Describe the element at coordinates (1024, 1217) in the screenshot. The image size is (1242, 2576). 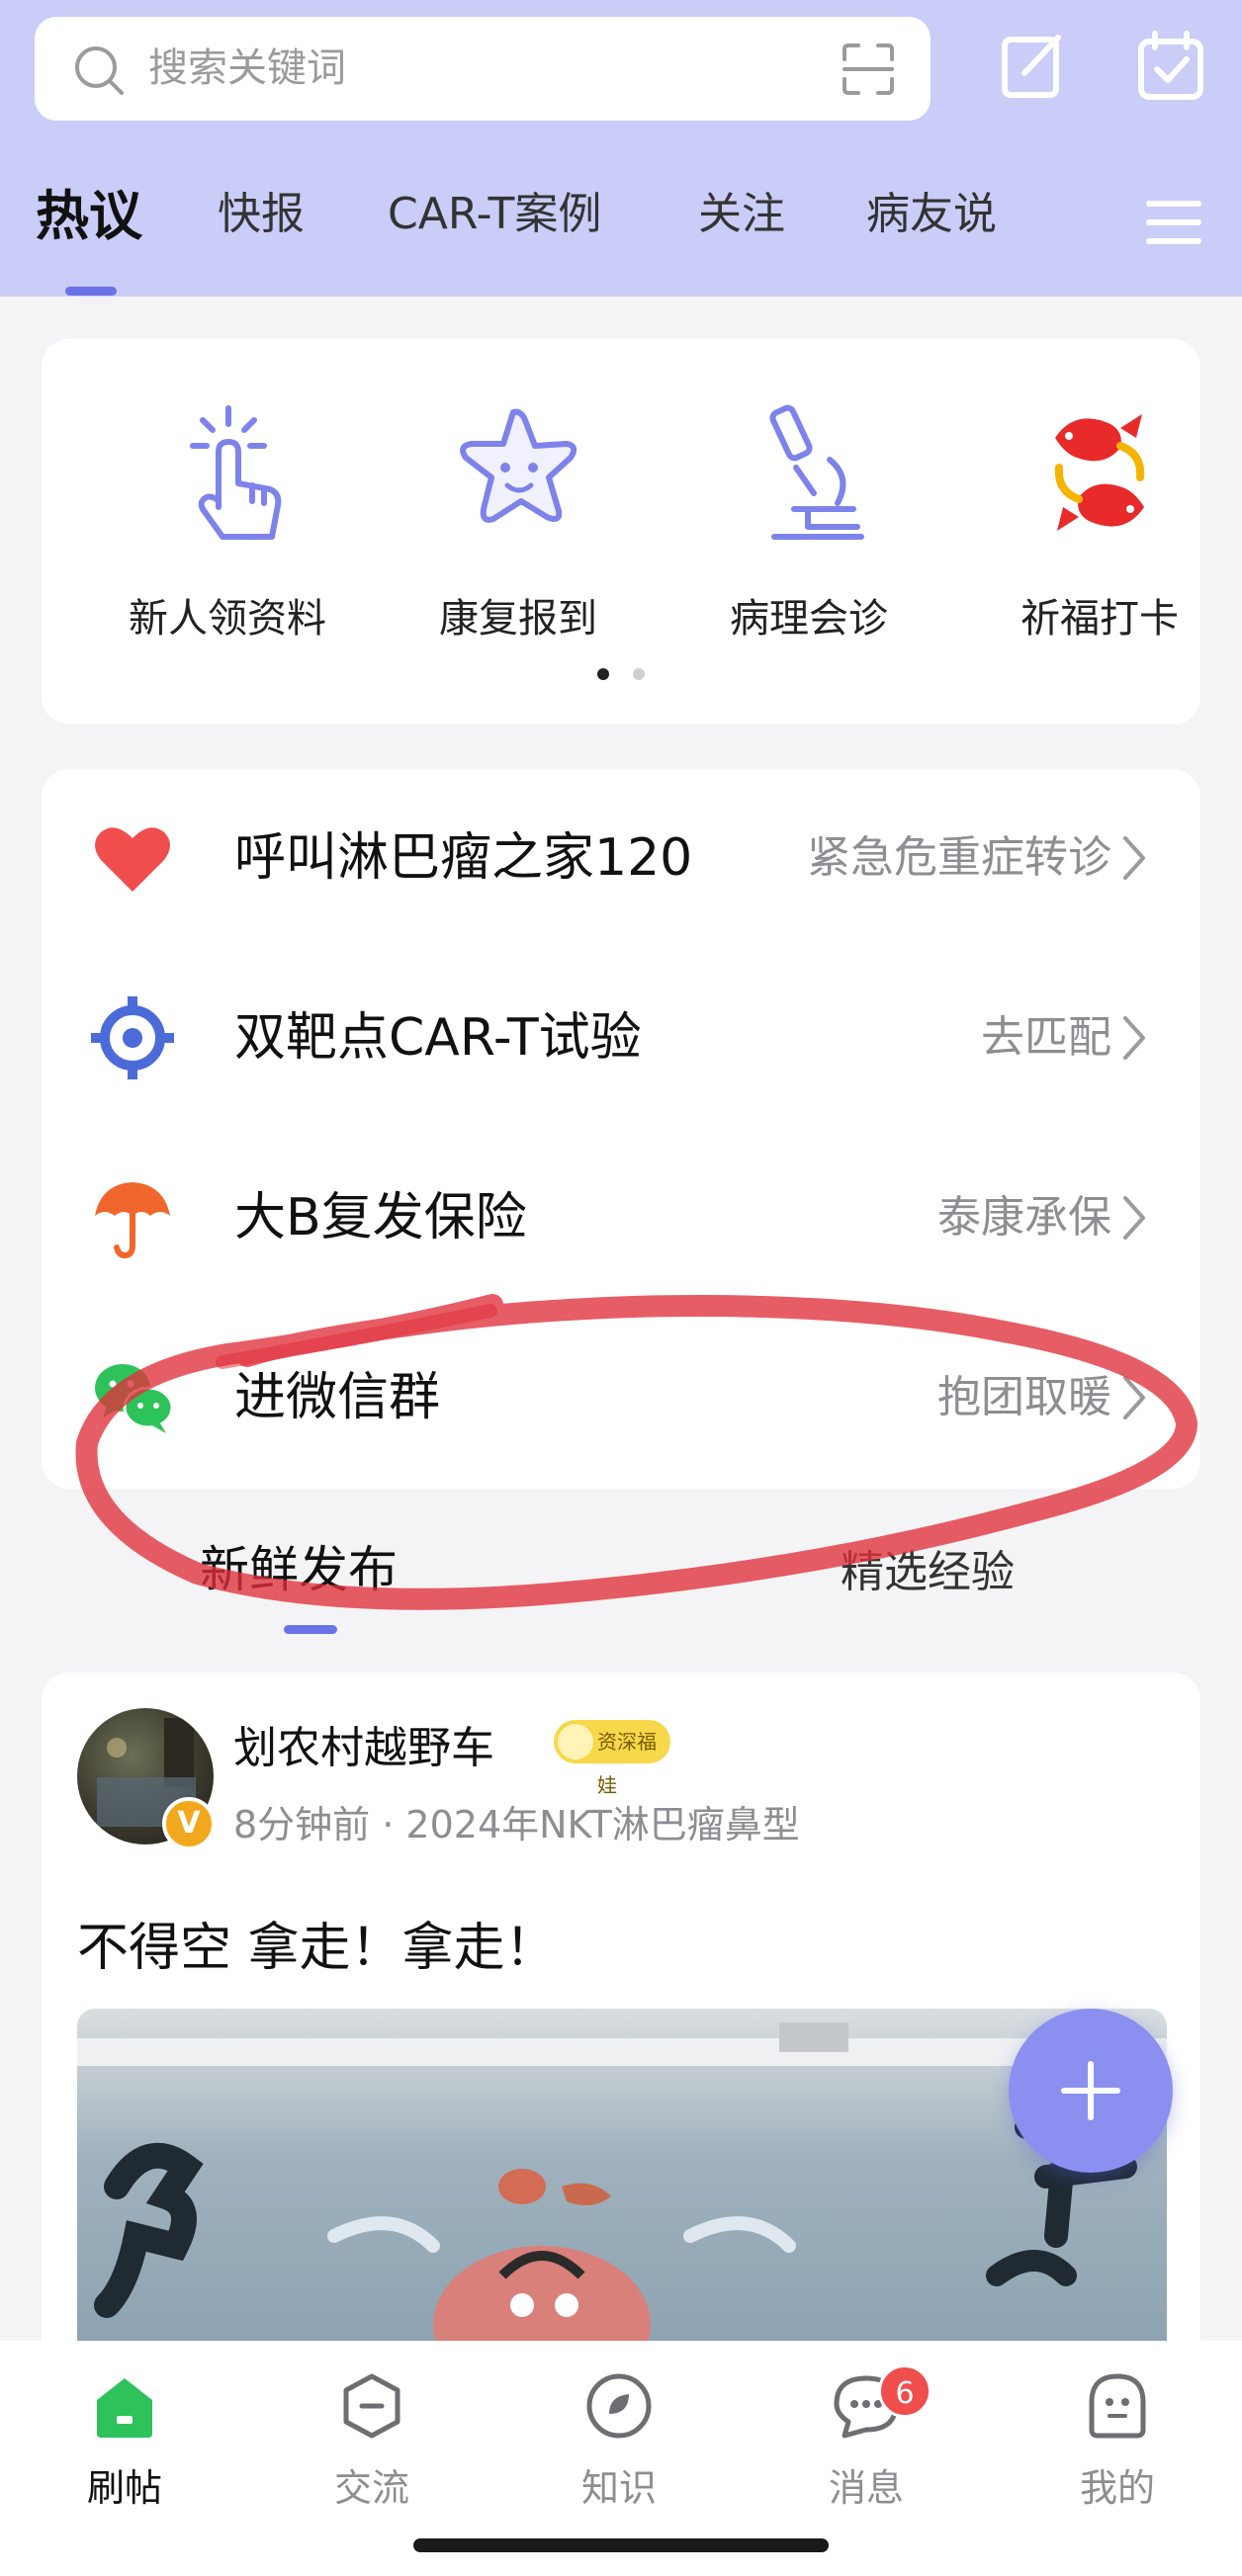
I see `service-hint: 泰康承保` at that location.